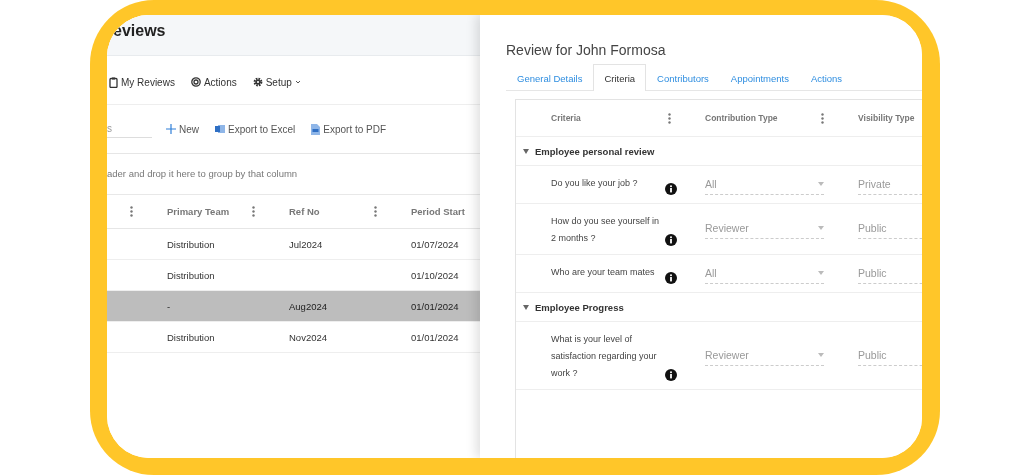 This screenshot has width=1030, height=475. Describe the element at coordinates (139, 31) in the screenshot. I see `page-title: eviews` at that location.